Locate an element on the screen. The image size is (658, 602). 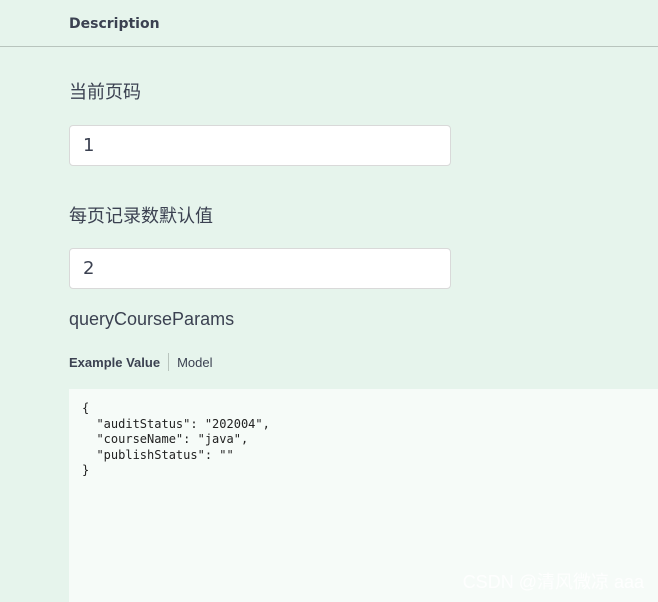
tab-divider is located at coordinates (169, 362).